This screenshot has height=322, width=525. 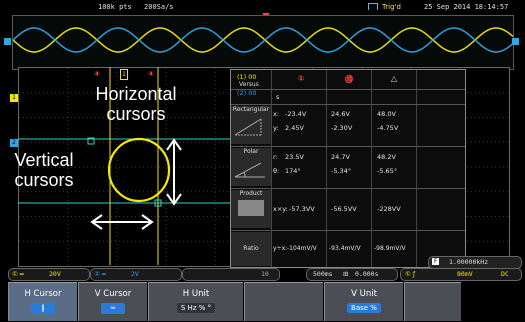 I want to click on overview-waveforms, so click(x=263, y=40).